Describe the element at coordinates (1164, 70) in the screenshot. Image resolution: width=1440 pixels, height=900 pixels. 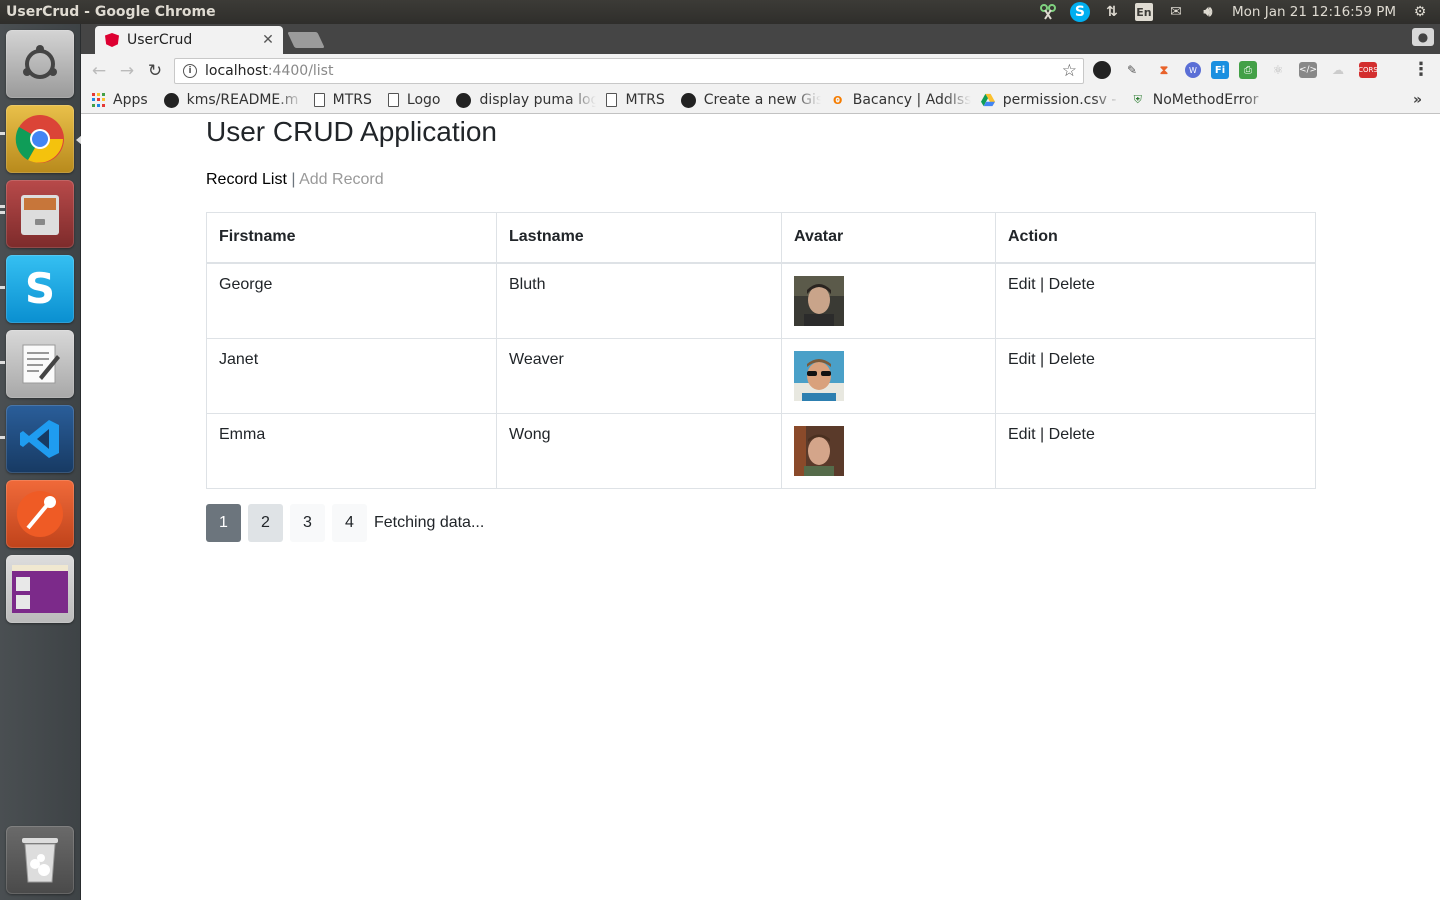
I see `extension-hourglass-icon: ⧗` at that location.